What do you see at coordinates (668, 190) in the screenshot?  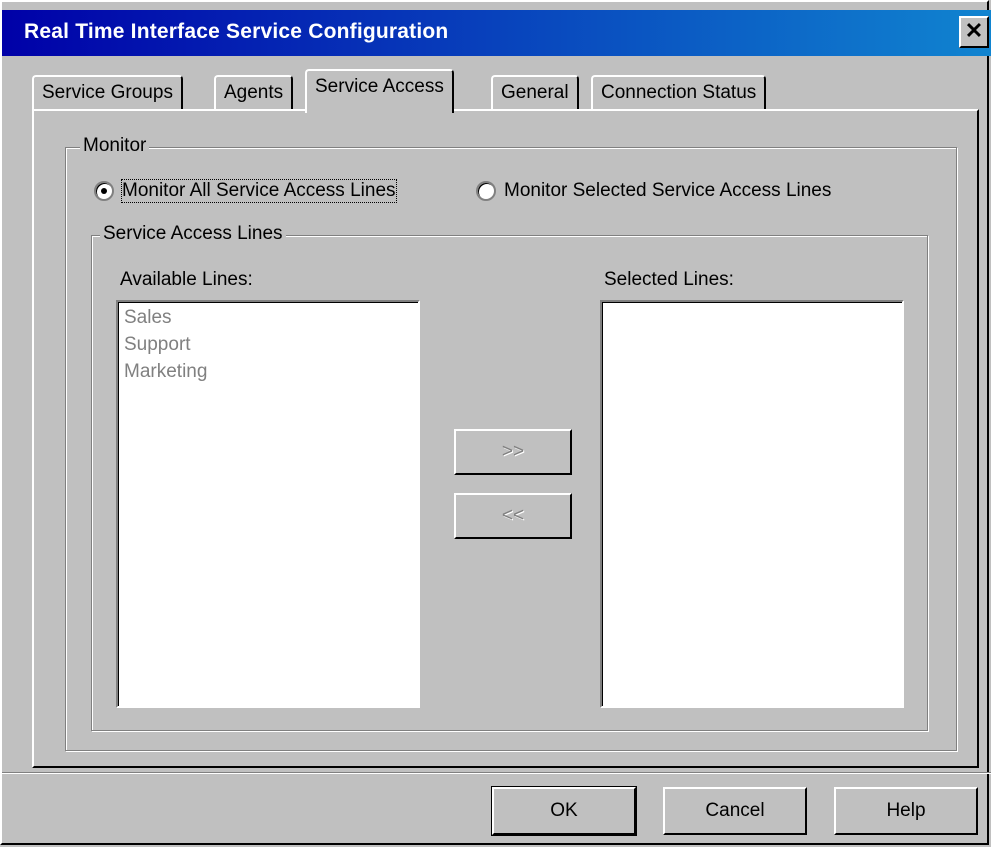 I see `monitor-selected-label: Monitor Selected Service Access Lines` at bounding box center [668, 190].